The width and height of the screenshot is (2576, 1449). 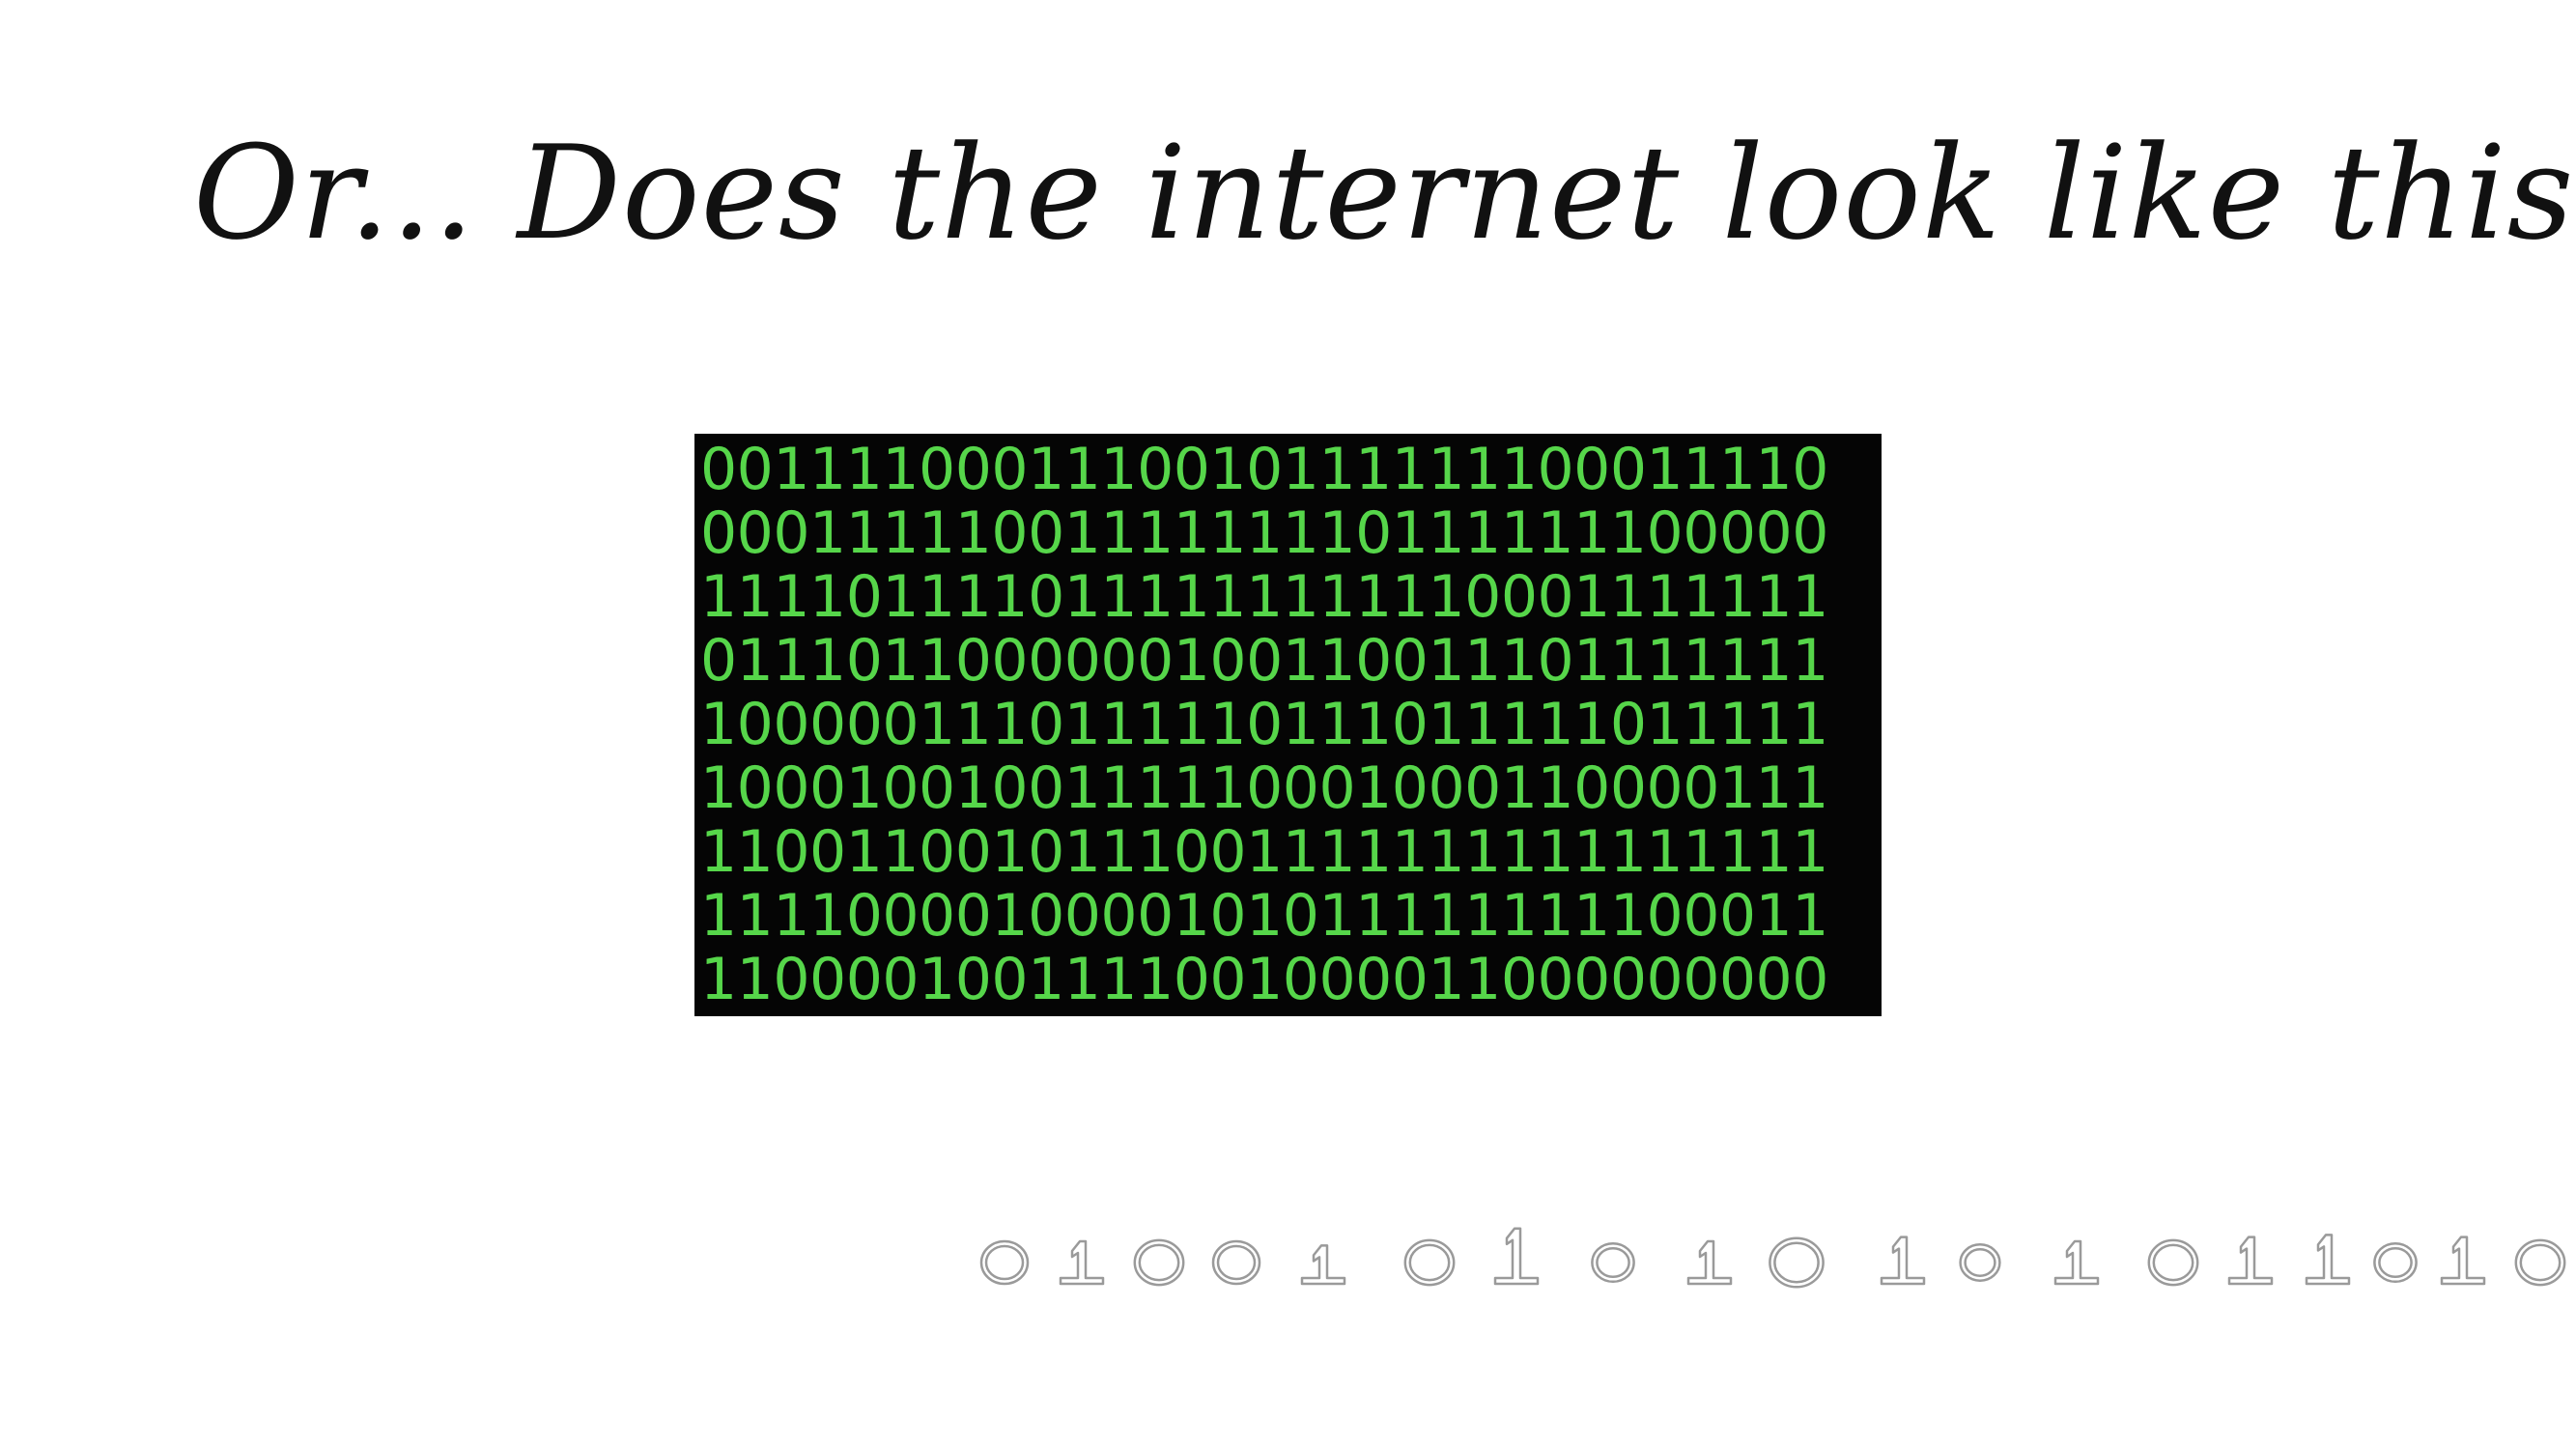 I want to click on binary-row: 0111011000000100110011101111111, so click(x=1264, y=661).